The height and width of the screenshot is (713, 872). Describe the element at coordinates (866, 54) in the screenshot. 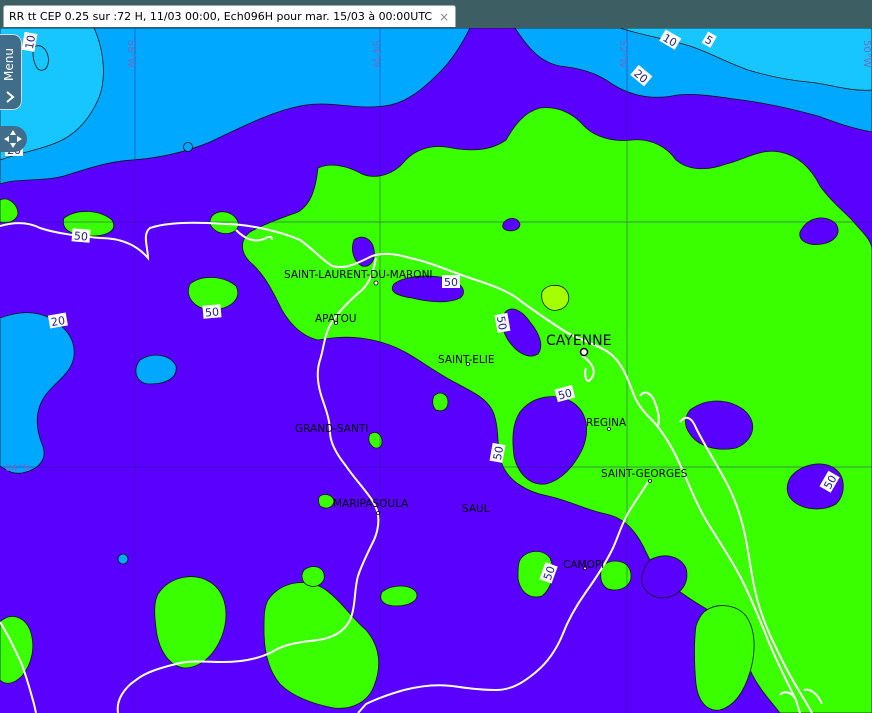

I see `graticule-label-50w: 50°W` at that location.